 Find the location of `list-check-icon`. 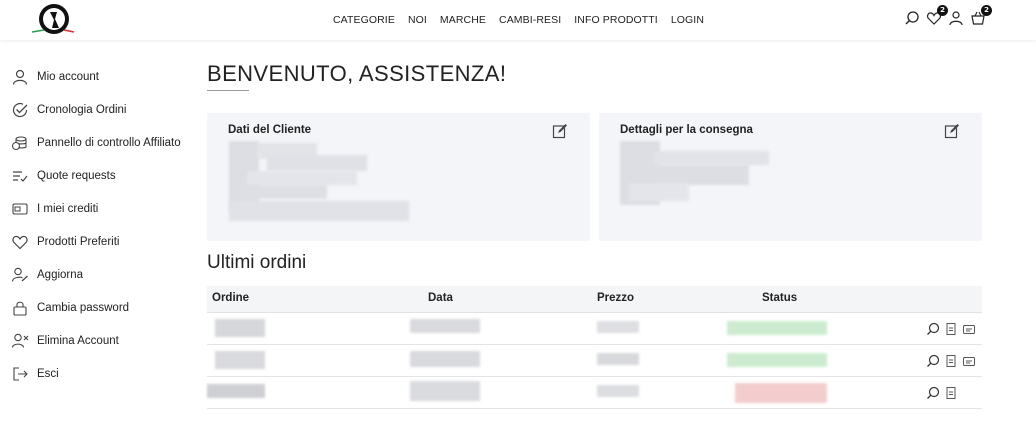

list-check-icon is located at coordinates (20, 176).